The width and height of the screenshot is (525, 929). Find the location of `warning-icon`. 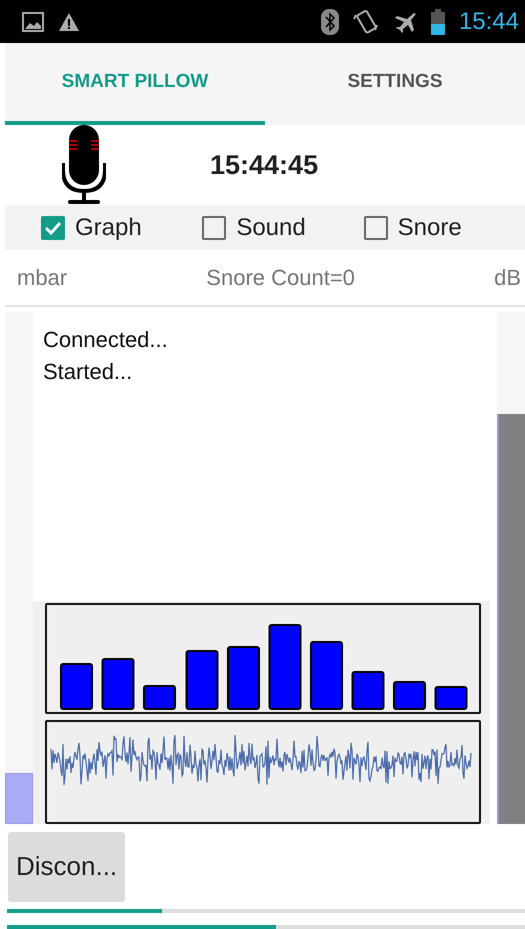

warning-icon is located at coordinates (69, 22).